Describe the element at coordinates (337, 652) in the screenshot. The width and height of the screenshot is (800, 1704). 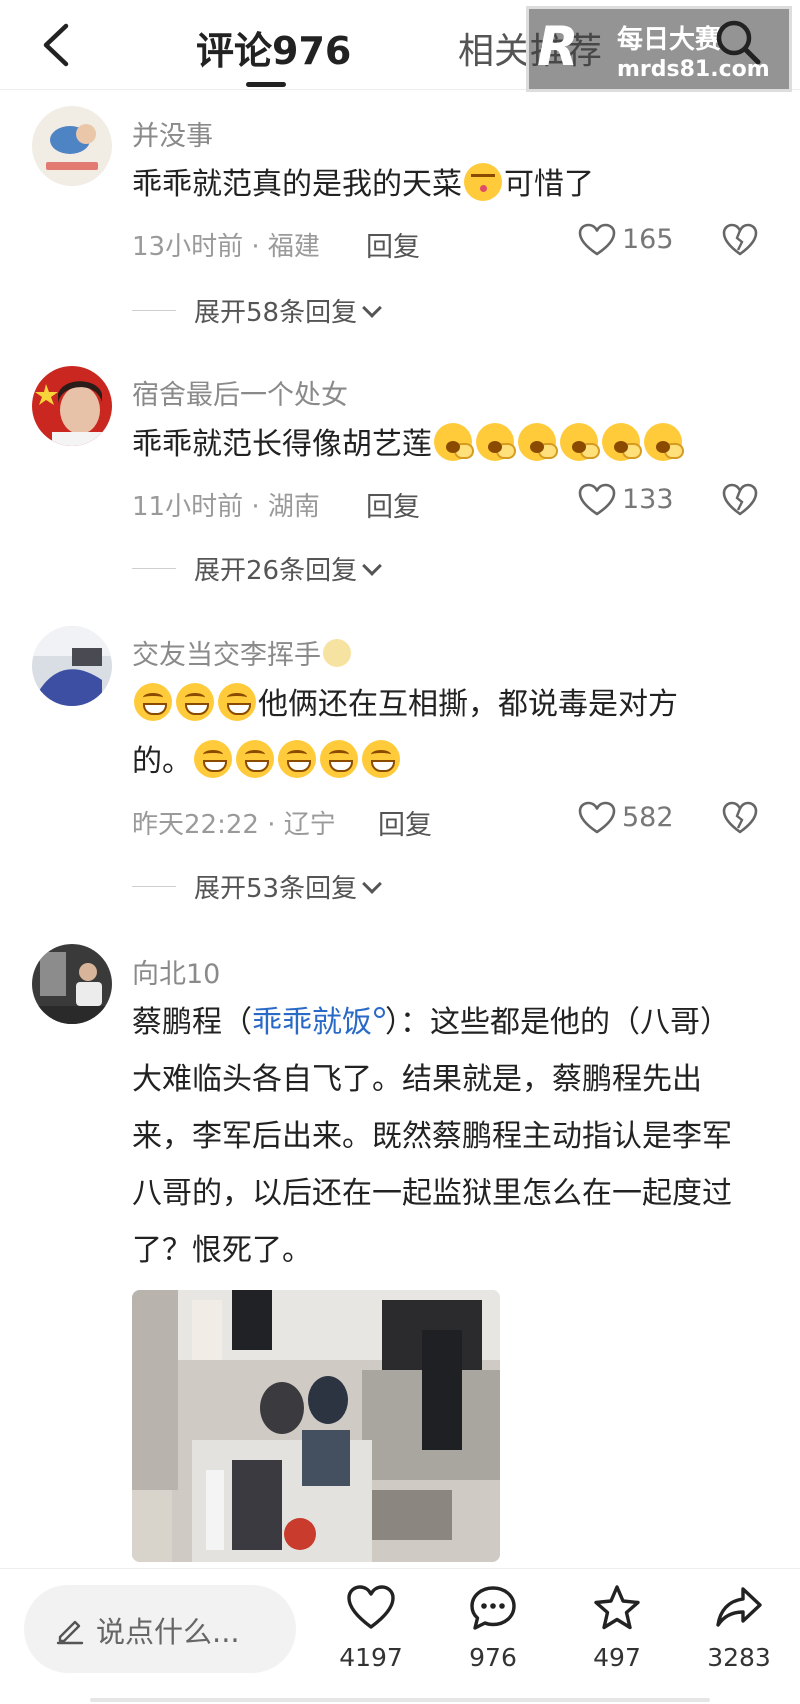
I see `shy-emoji-icon` at that location.